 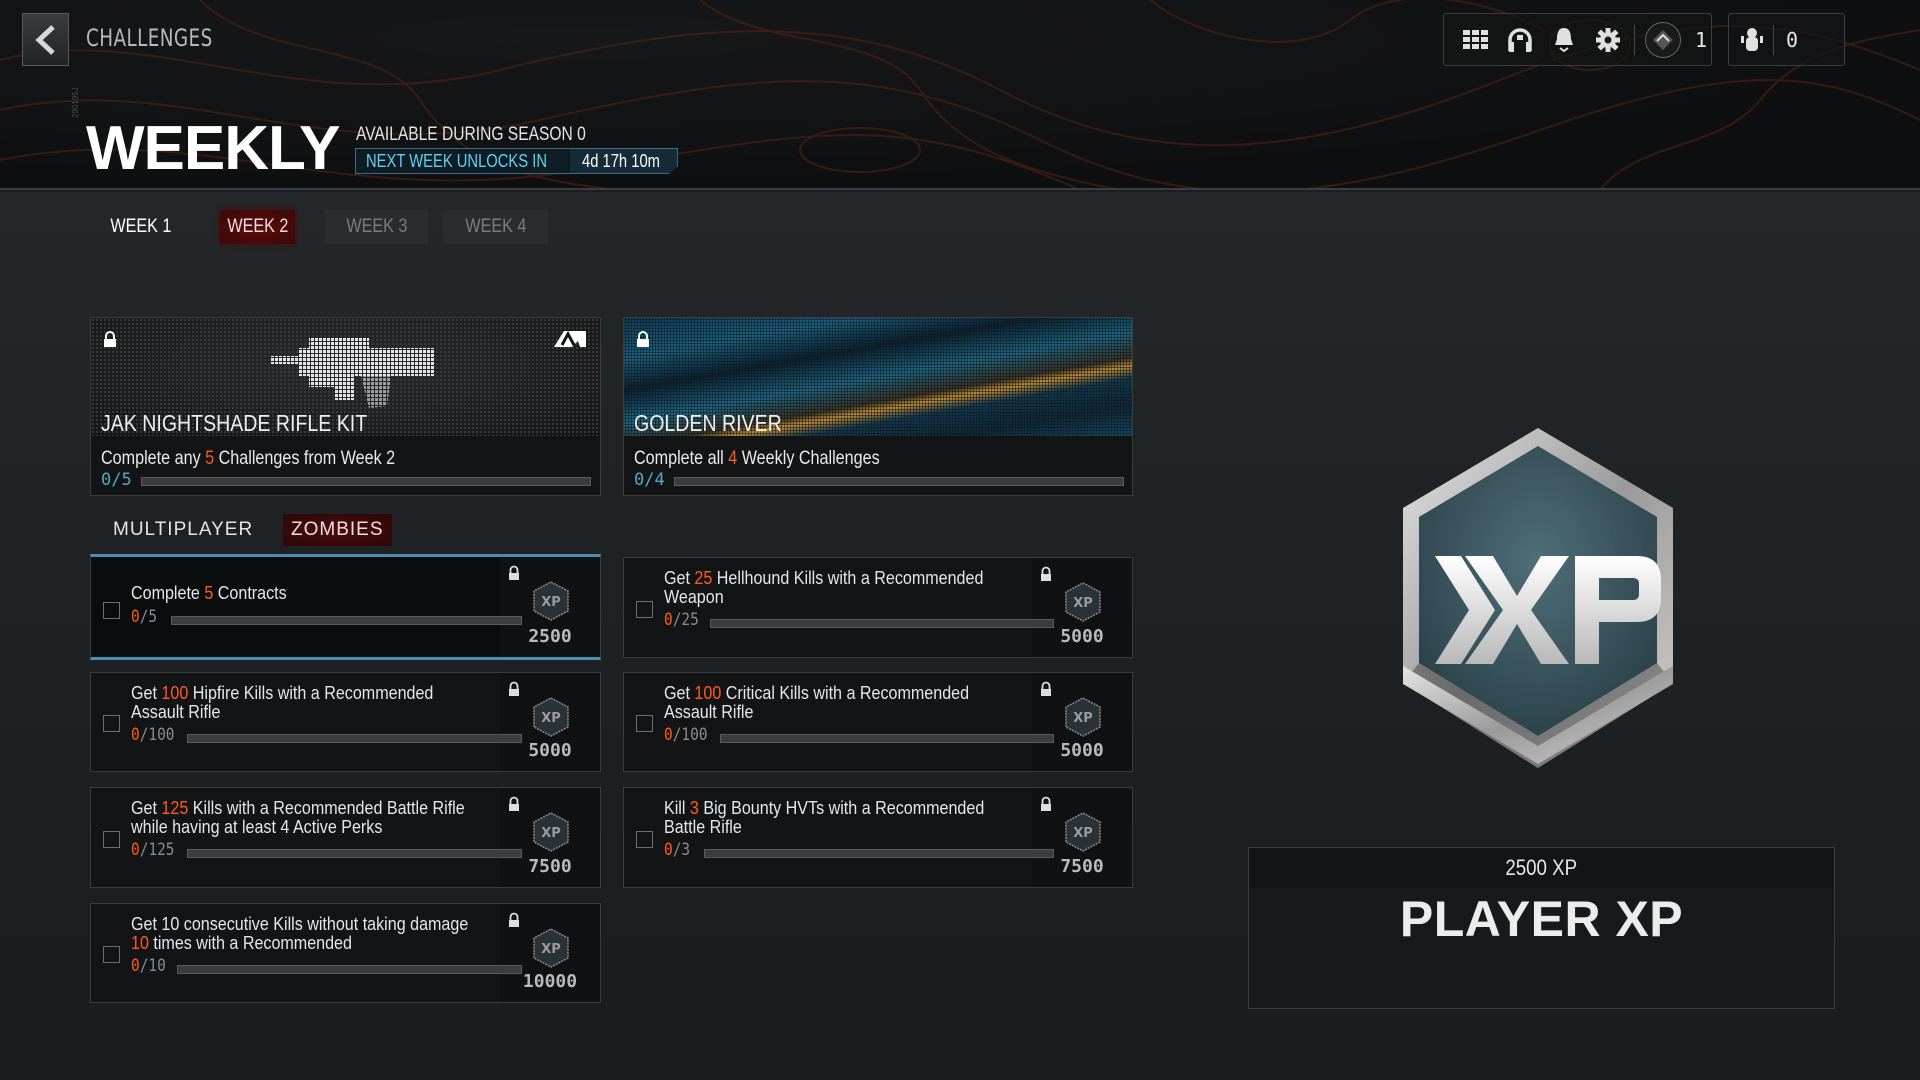 What do you see at coordinates (234, 423) in the screenshot?
I see `reward-name: JAK NIGHTSHADE RIFLE KIT` at bounding box center [234, 423].